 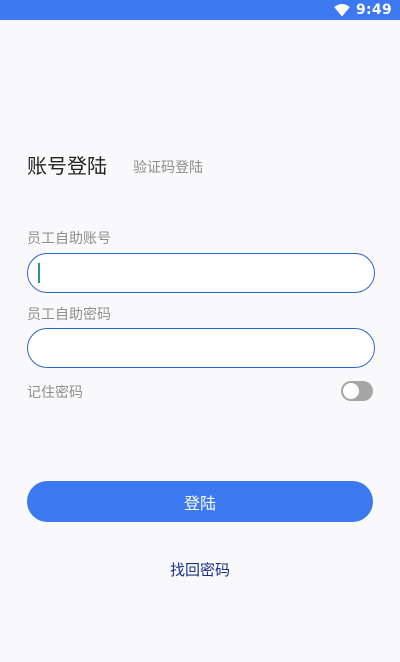 I want to click on toggle-knob, so click(x=351, y=391).